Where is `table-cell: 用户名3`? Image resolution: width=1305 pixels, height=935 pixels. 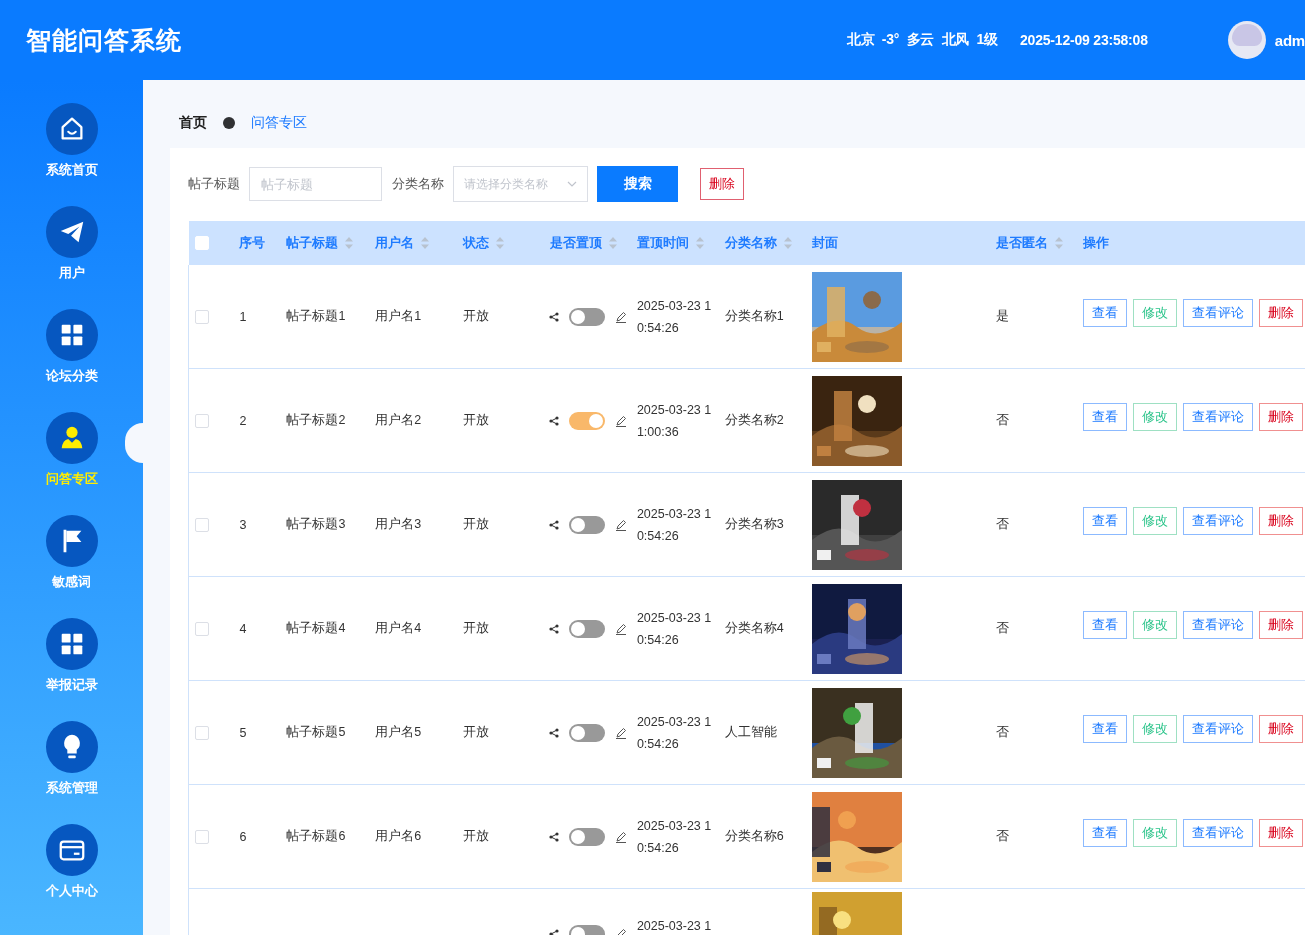
table-cell: 用户名3 is located at coordinates (398, 524).